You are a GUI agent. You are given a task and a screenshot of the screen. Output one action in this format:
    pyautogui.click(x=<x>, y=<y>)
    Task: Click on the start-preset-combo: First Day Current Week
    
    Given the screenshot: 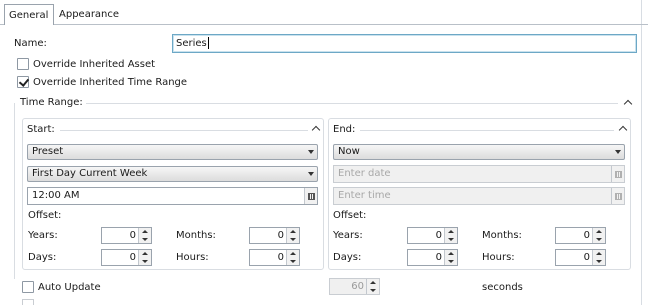 What is the action you would take?
    pyautogui.click(x=172, y=174)
    